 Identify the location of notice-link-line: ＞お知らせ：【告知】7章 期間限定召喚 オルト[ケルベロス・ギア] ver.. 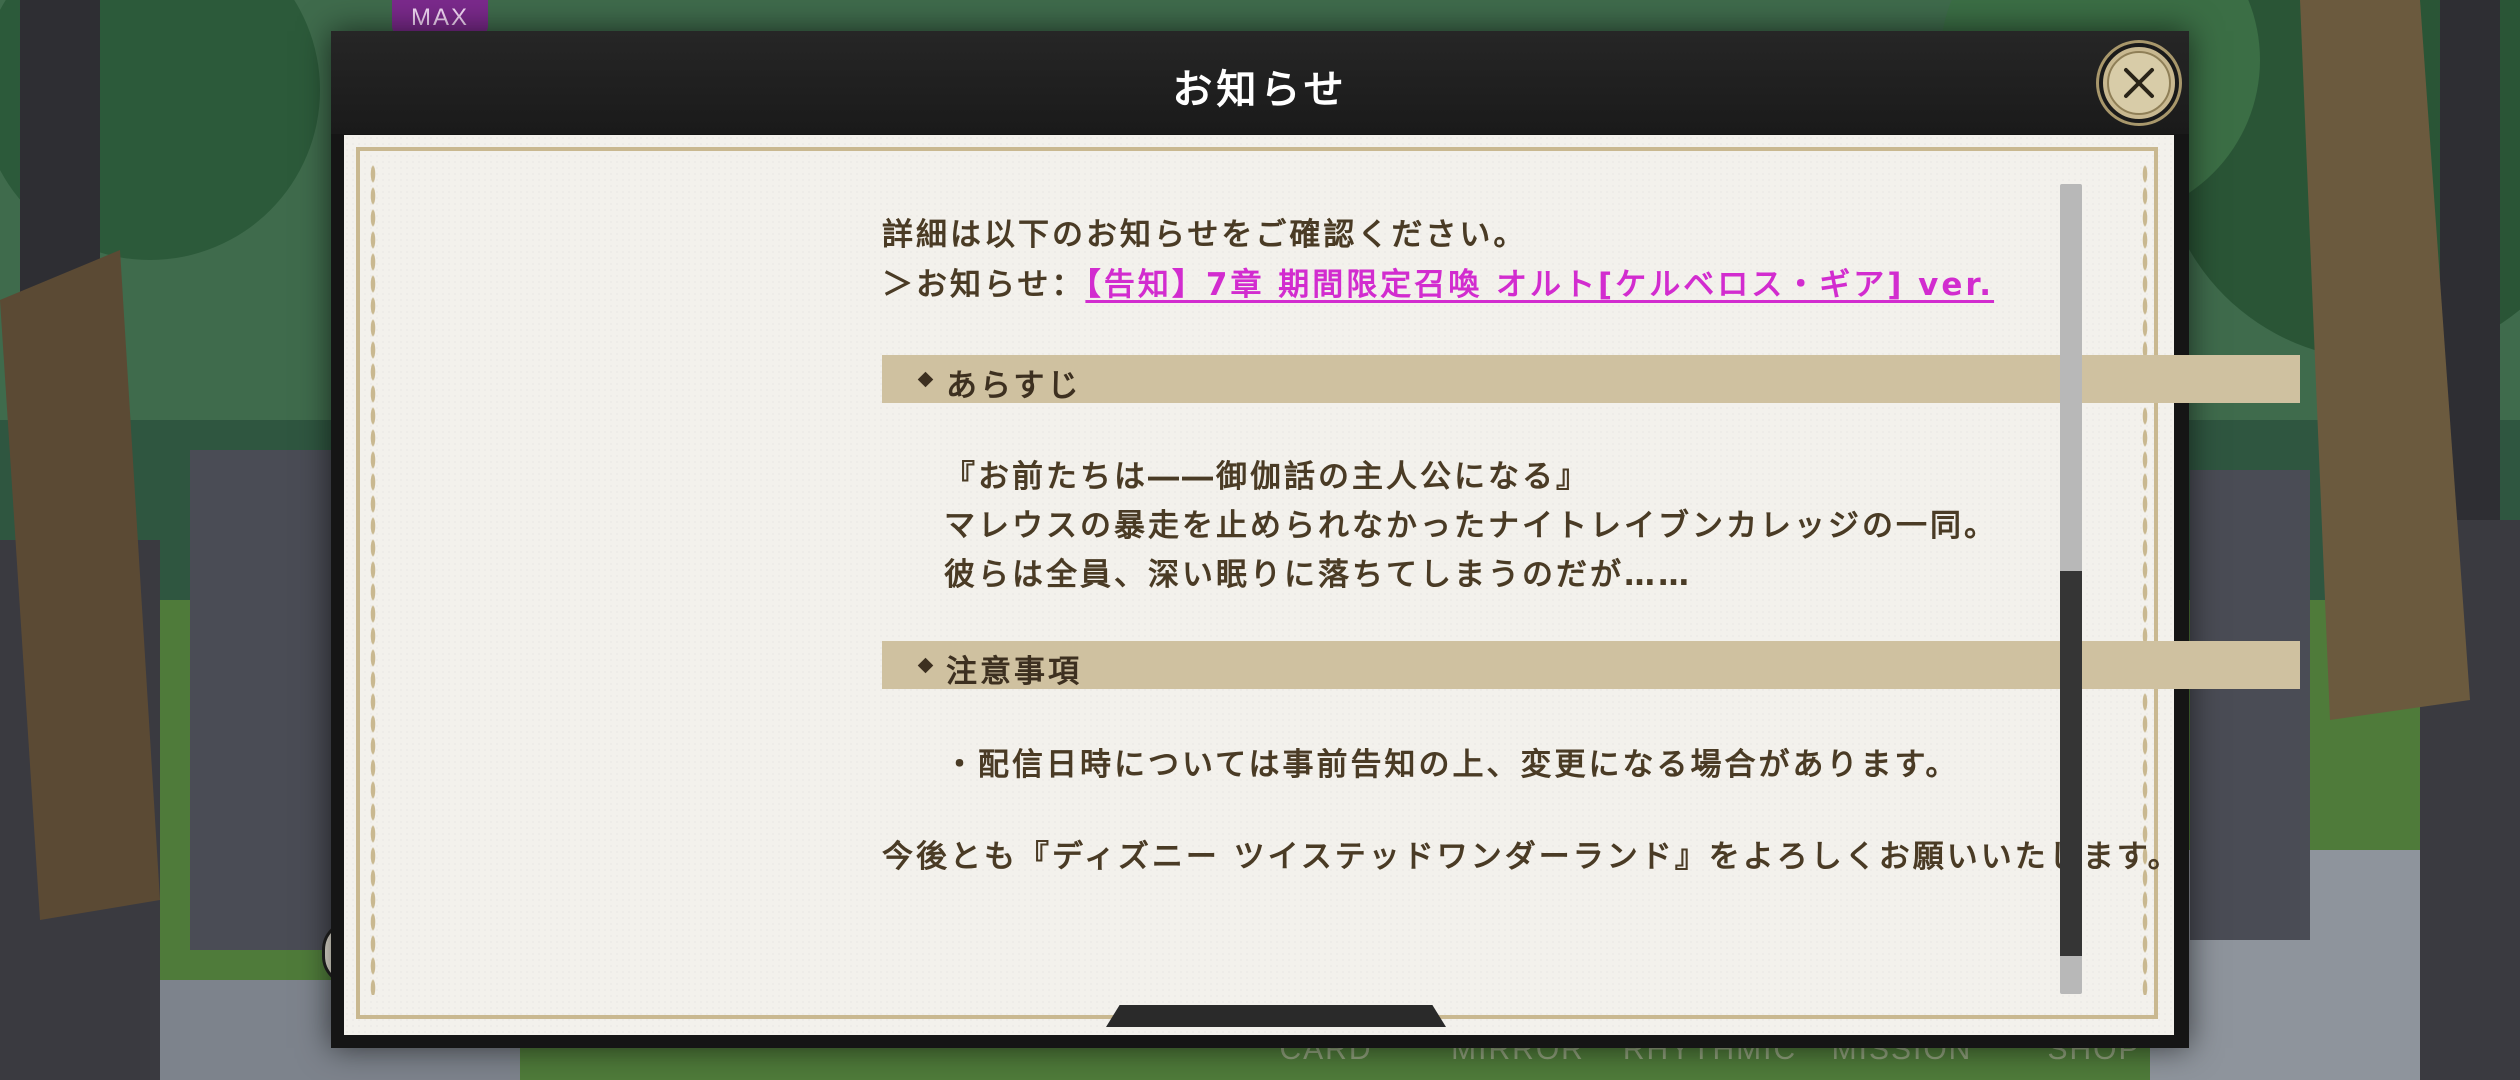
(1438, 281).